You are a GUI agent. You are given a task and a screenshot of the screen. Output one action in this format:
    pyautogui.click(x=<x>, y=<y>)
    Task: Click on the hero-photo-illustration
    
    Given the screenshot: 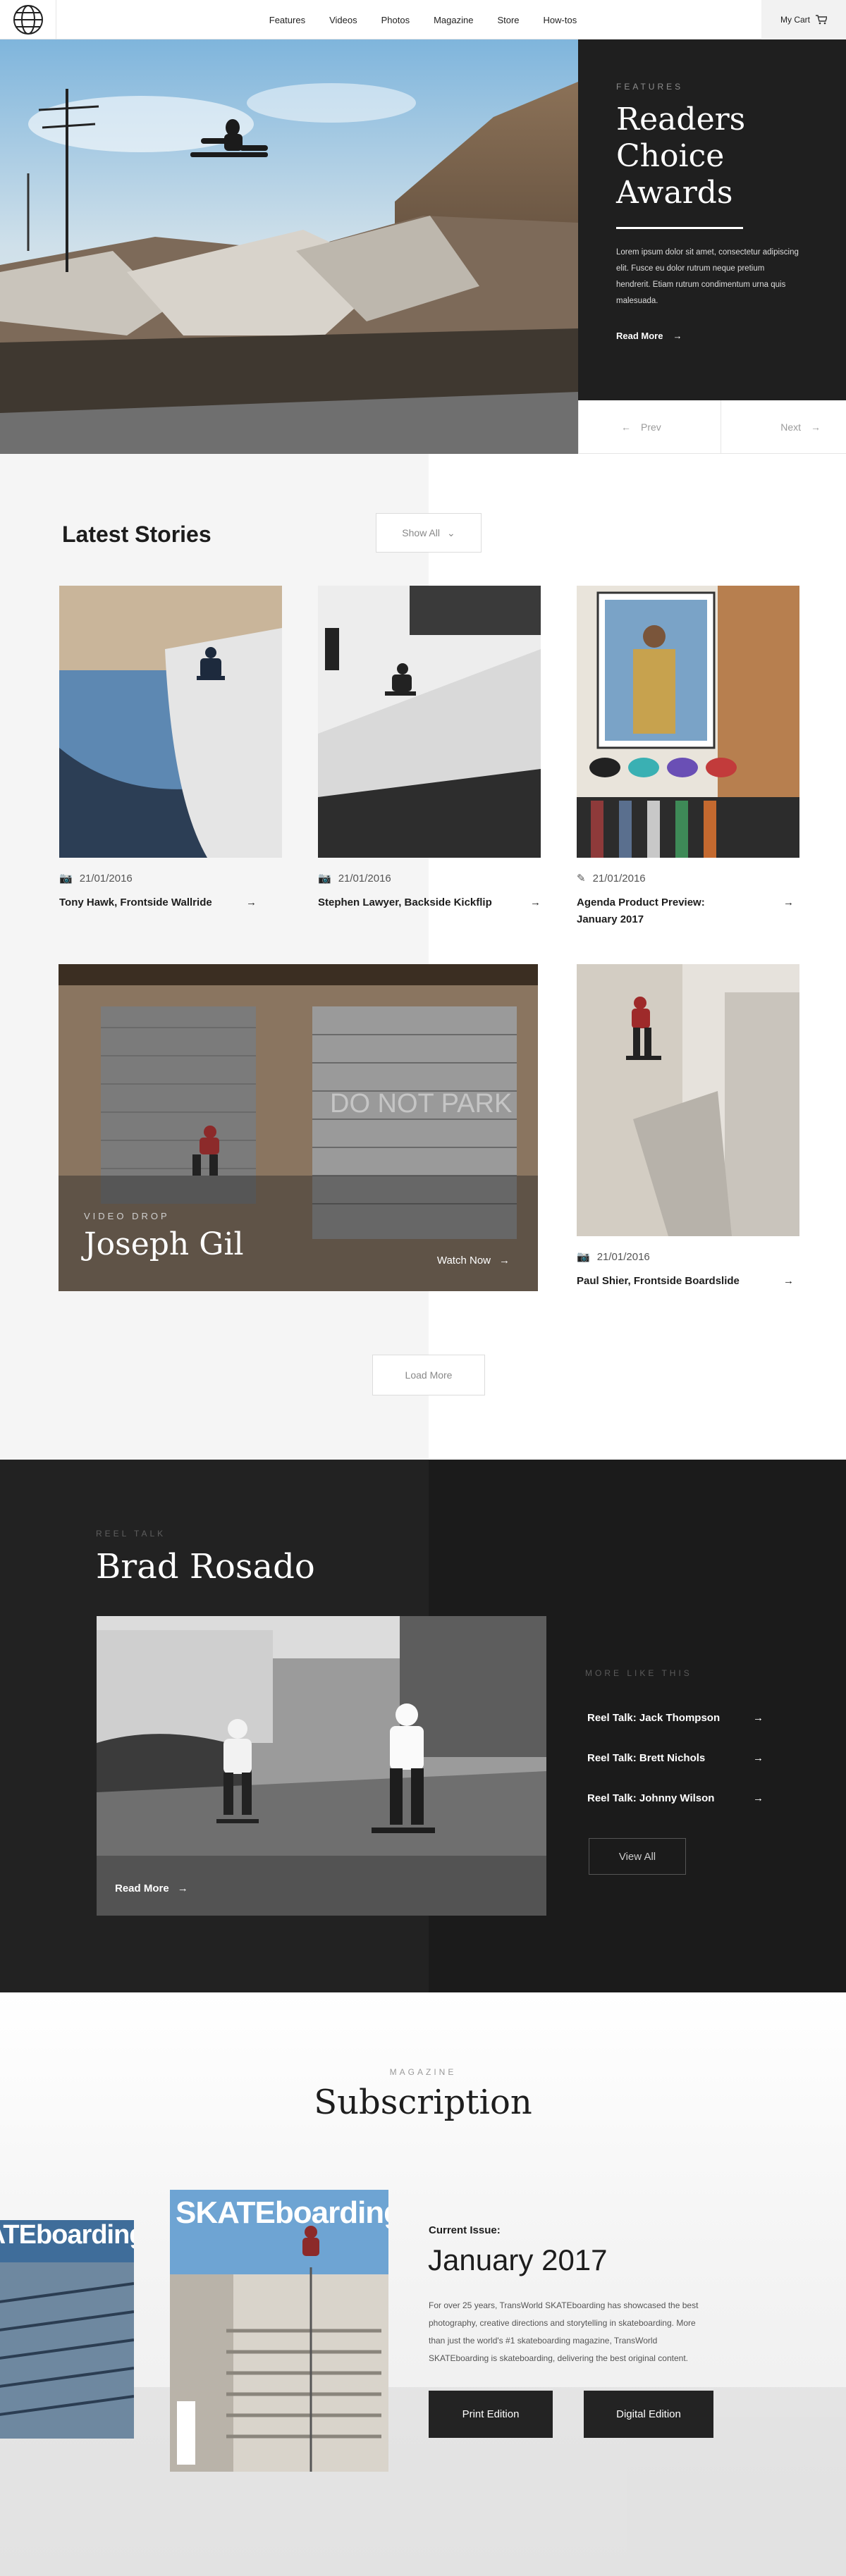 What is the action you would take?
    pyautogui.click(x=289, y=247)
    